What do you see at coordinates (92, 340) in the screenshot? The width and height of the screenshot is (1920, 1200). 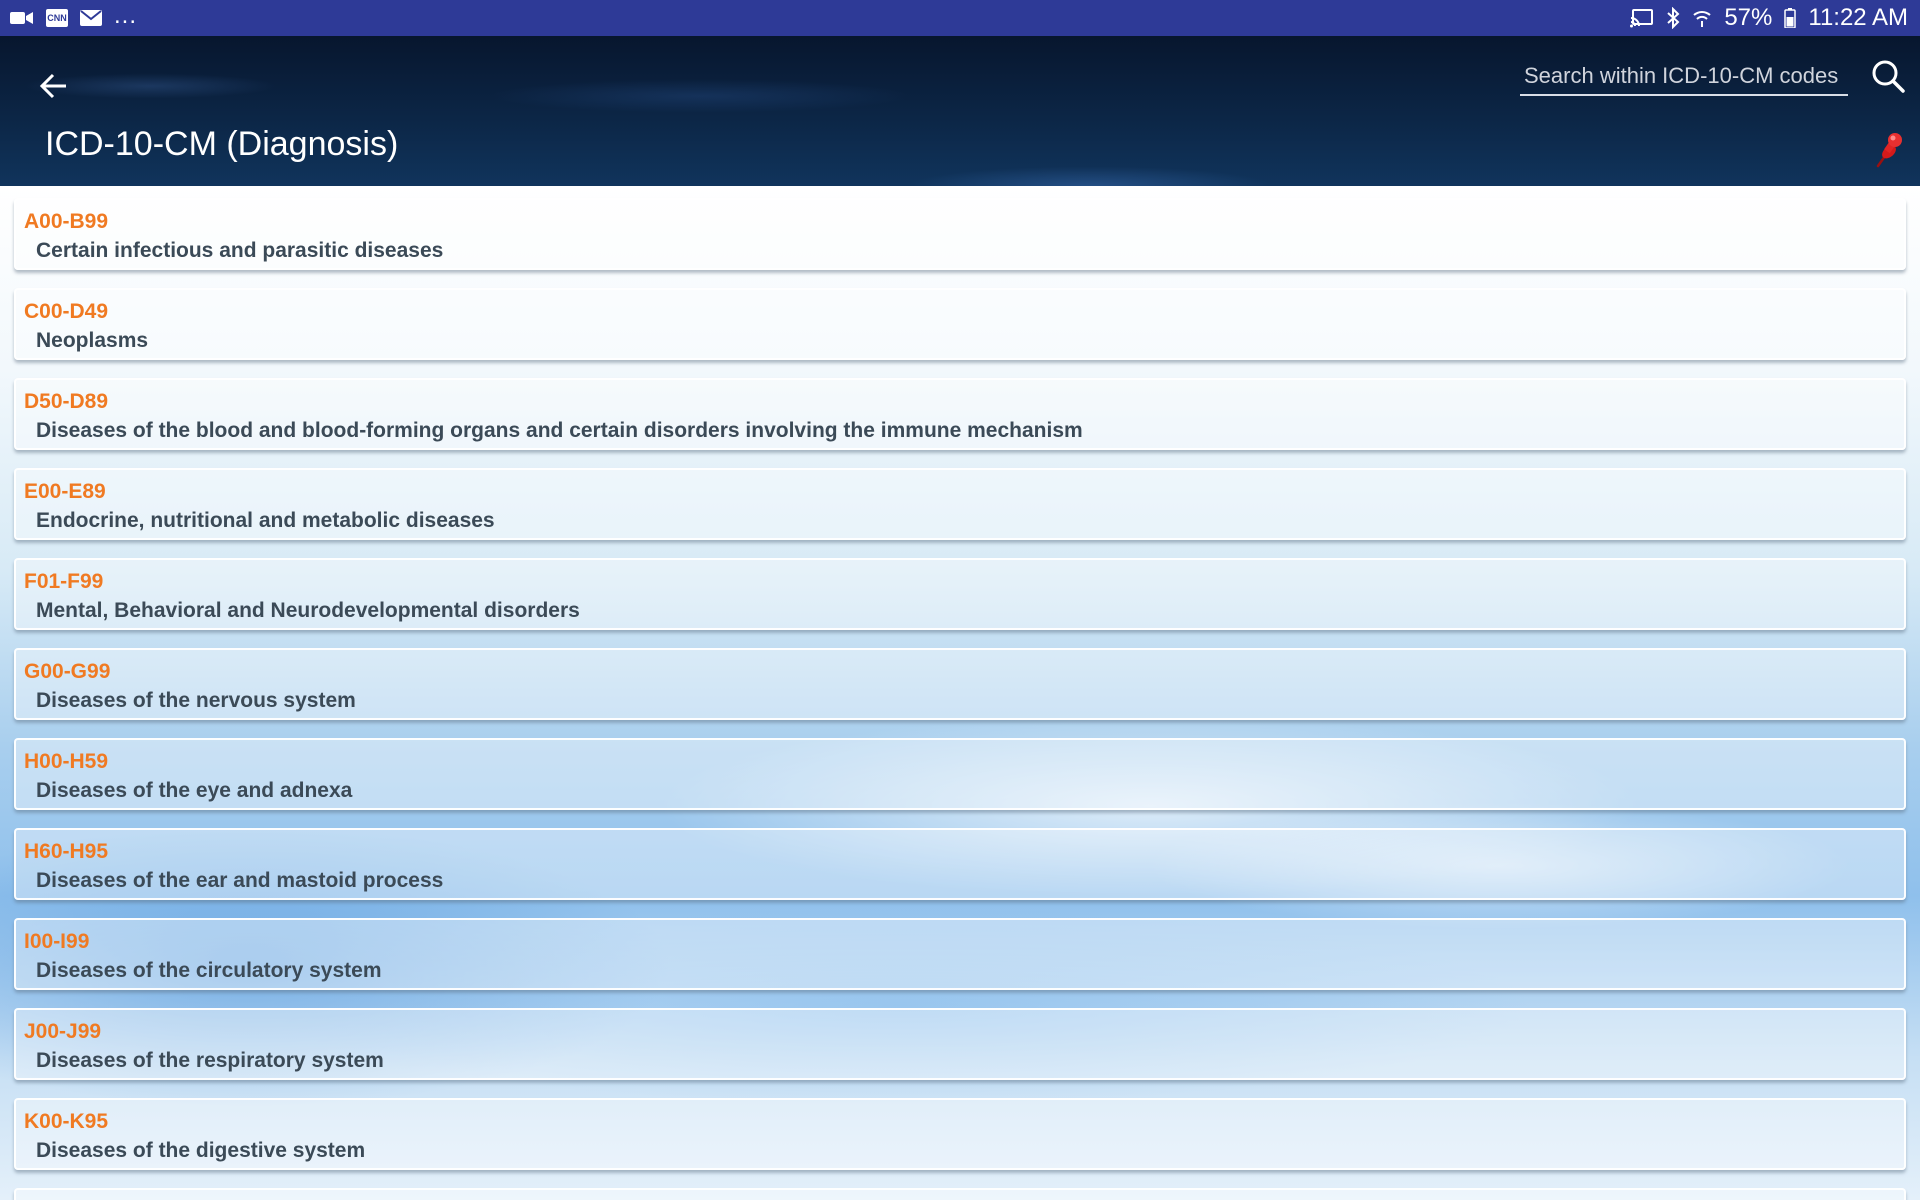 I see `item-description: Neoplasms` at bounding box center [92, 340].